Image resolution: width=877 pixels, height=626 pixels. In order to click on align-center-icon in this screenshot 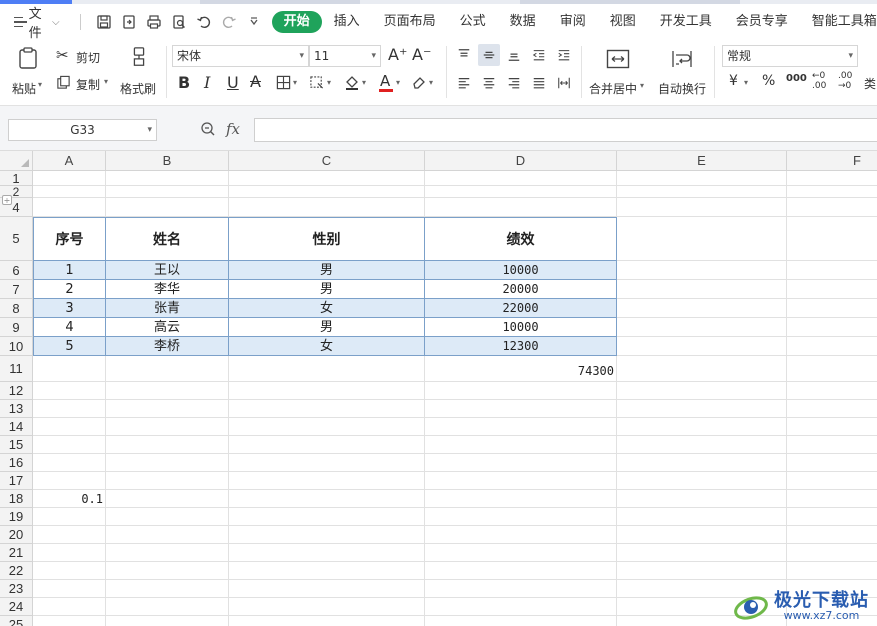, I will do `click(489, 83)`.